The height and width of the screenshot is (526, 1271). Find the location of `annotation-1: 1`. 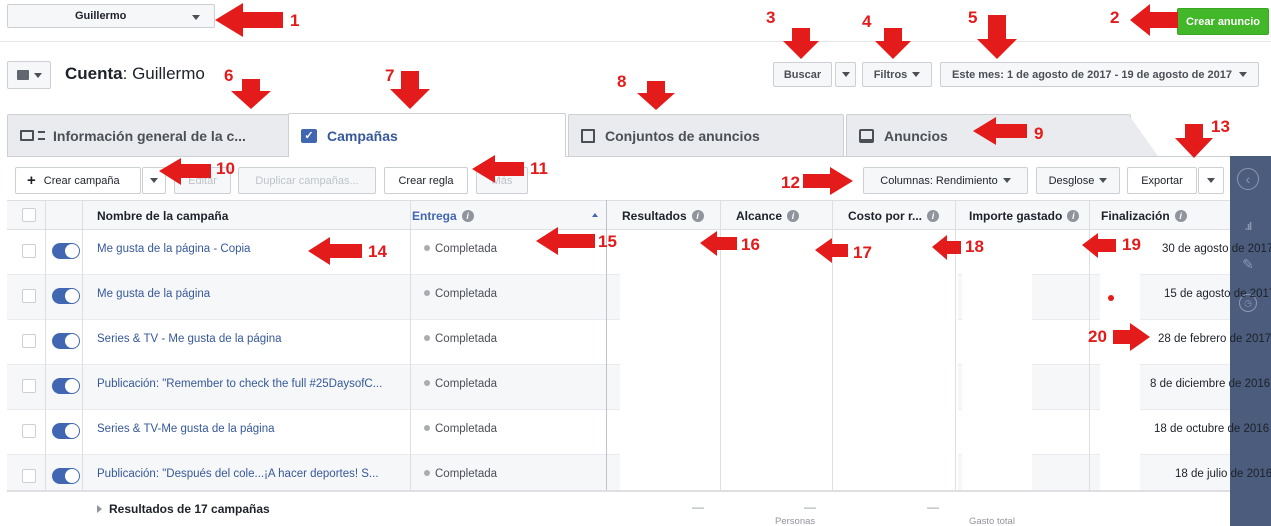

annotation-1: 1 is located at coordinates (295, 20).